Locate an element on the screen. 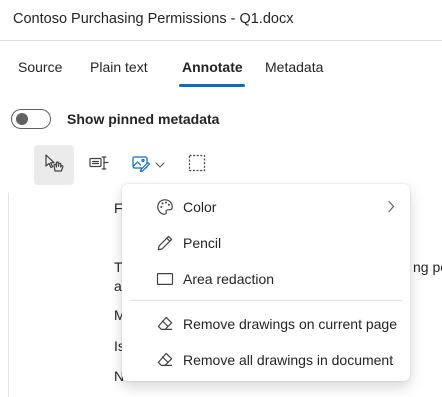 The image size is (442, 397). menu-item-label: Color is located at coordinates (200, 207).